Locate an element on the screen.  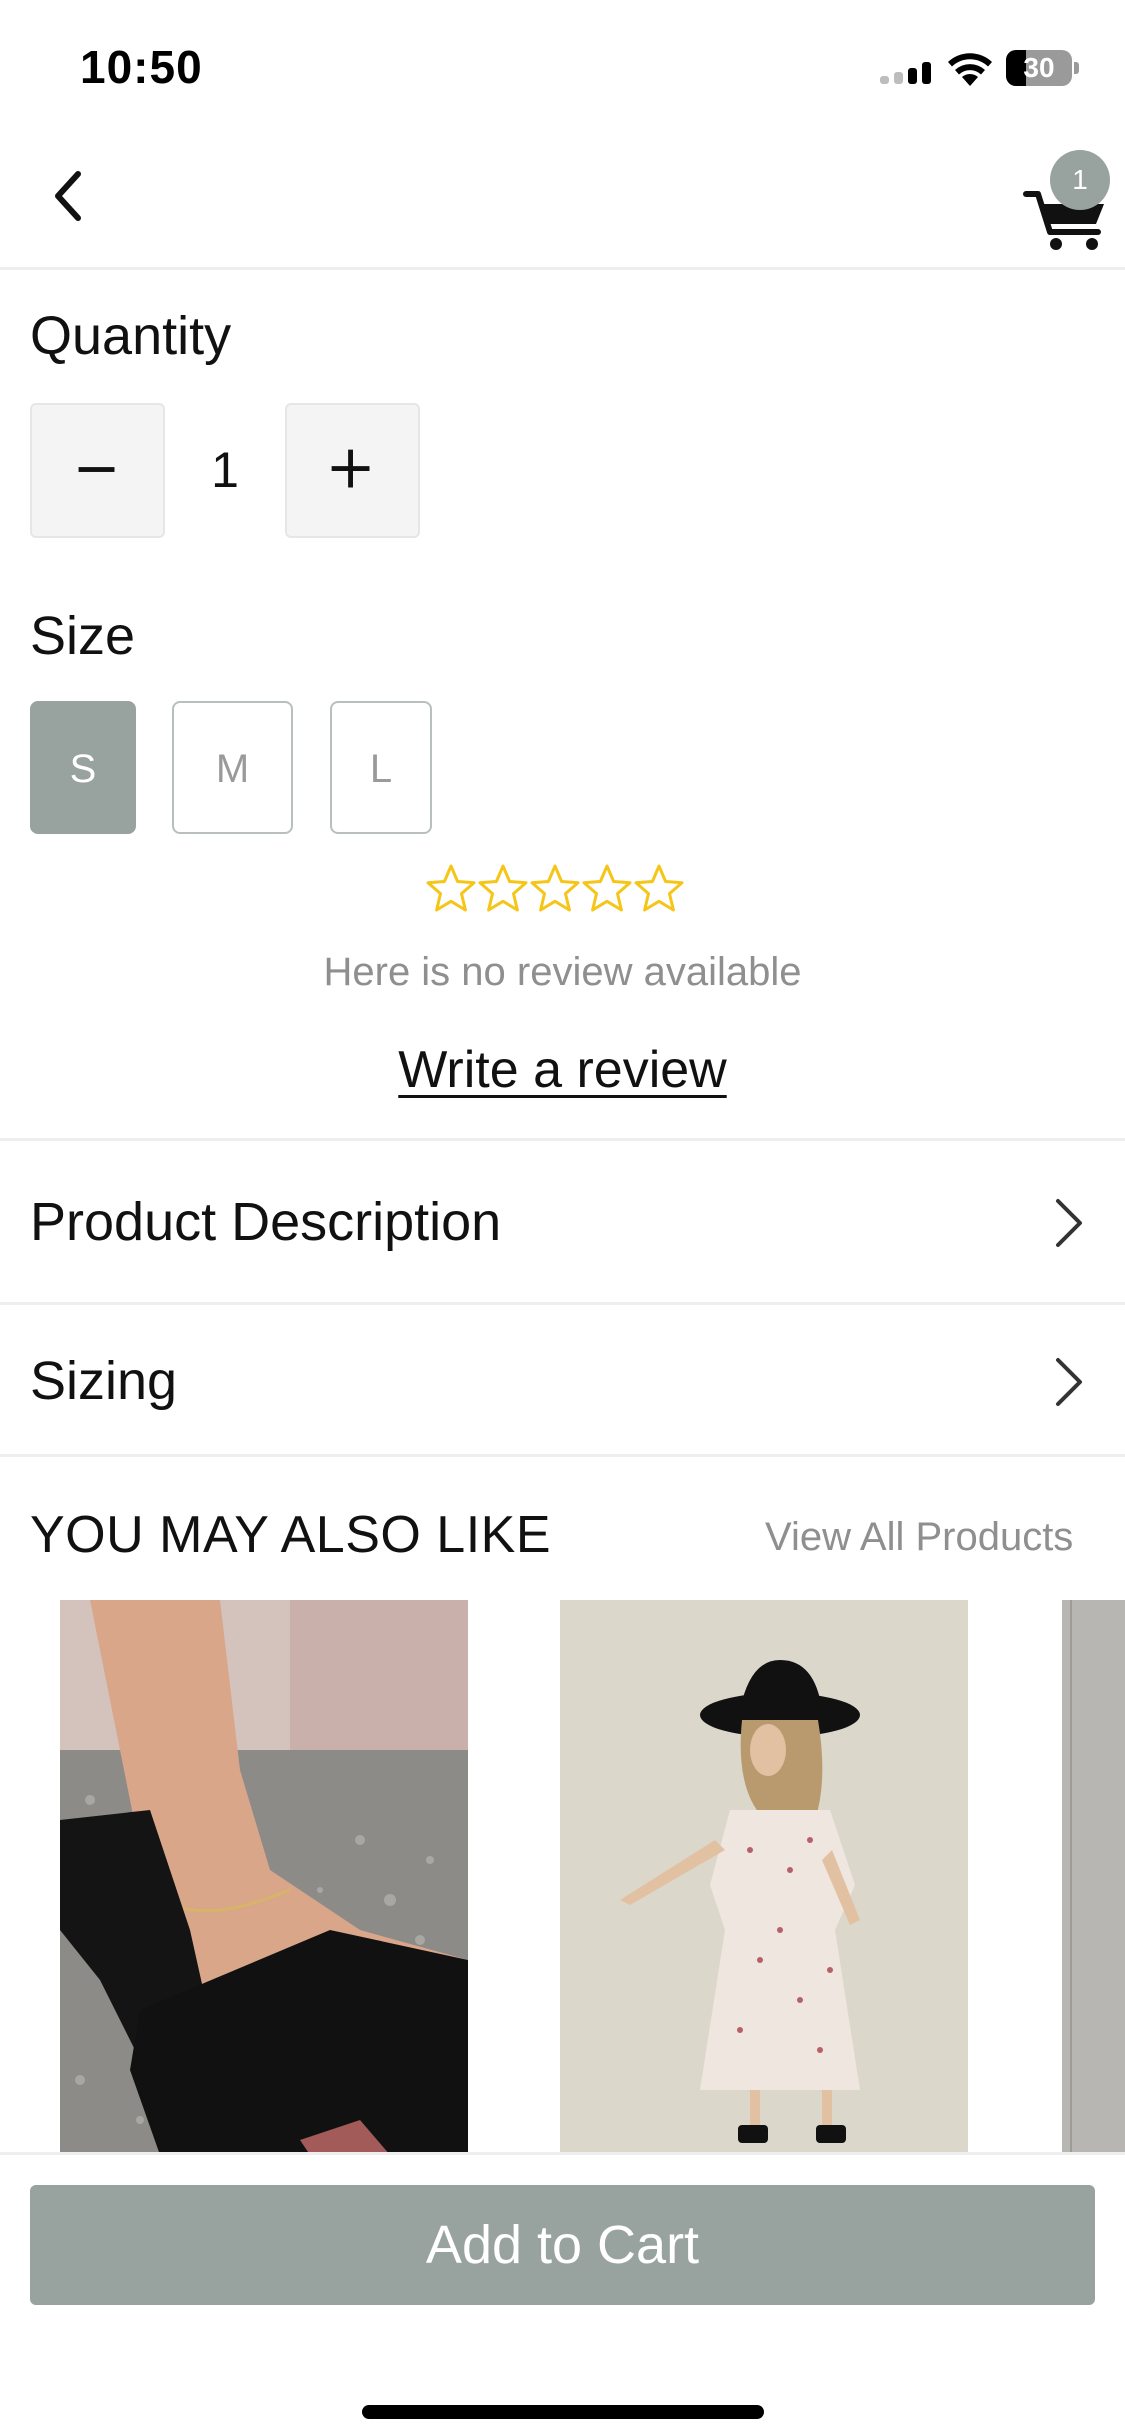
back-button is located at coordinates (66, 196).